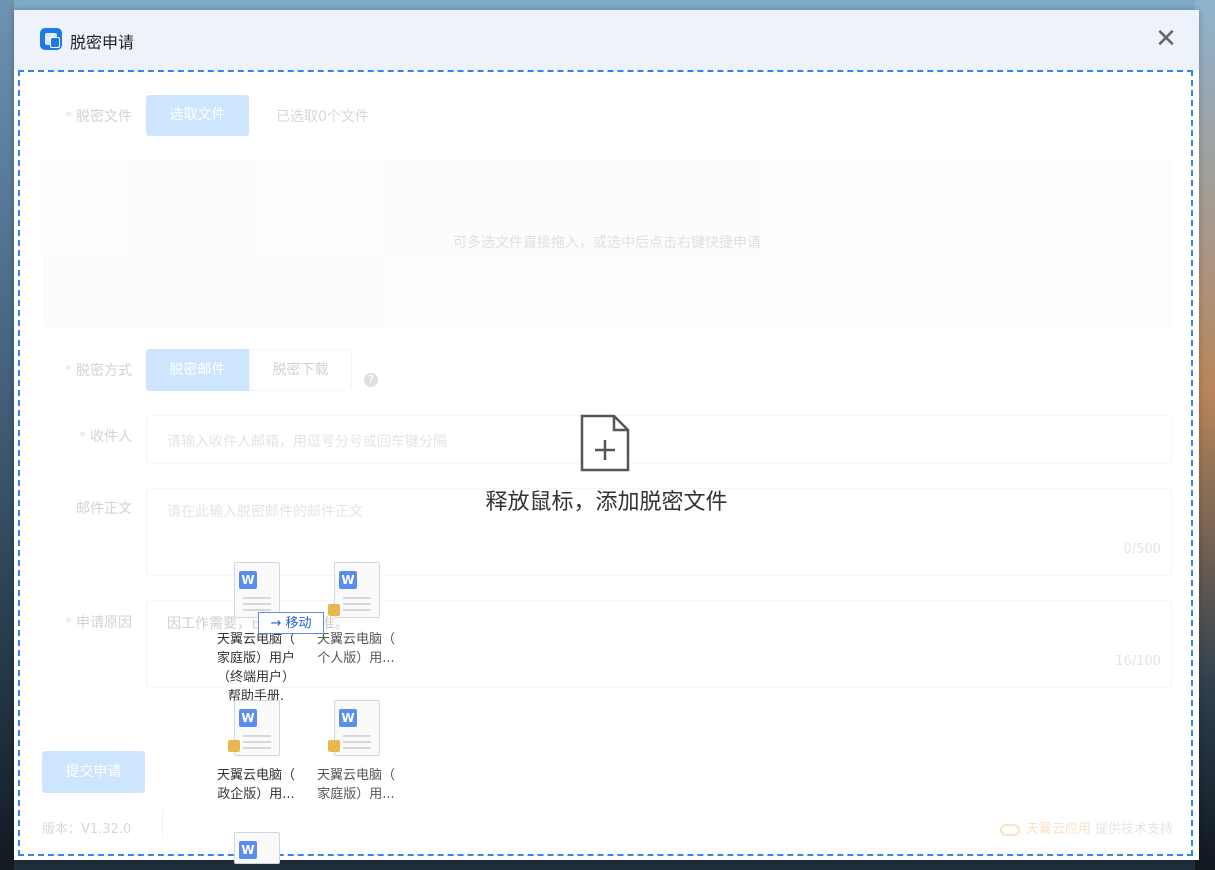 The image size is (1215, 870). What do you see at coordinates (291, 623) in the screenshot?
I see `move-tooltip: → 移动` at bounding box center [291, 623].